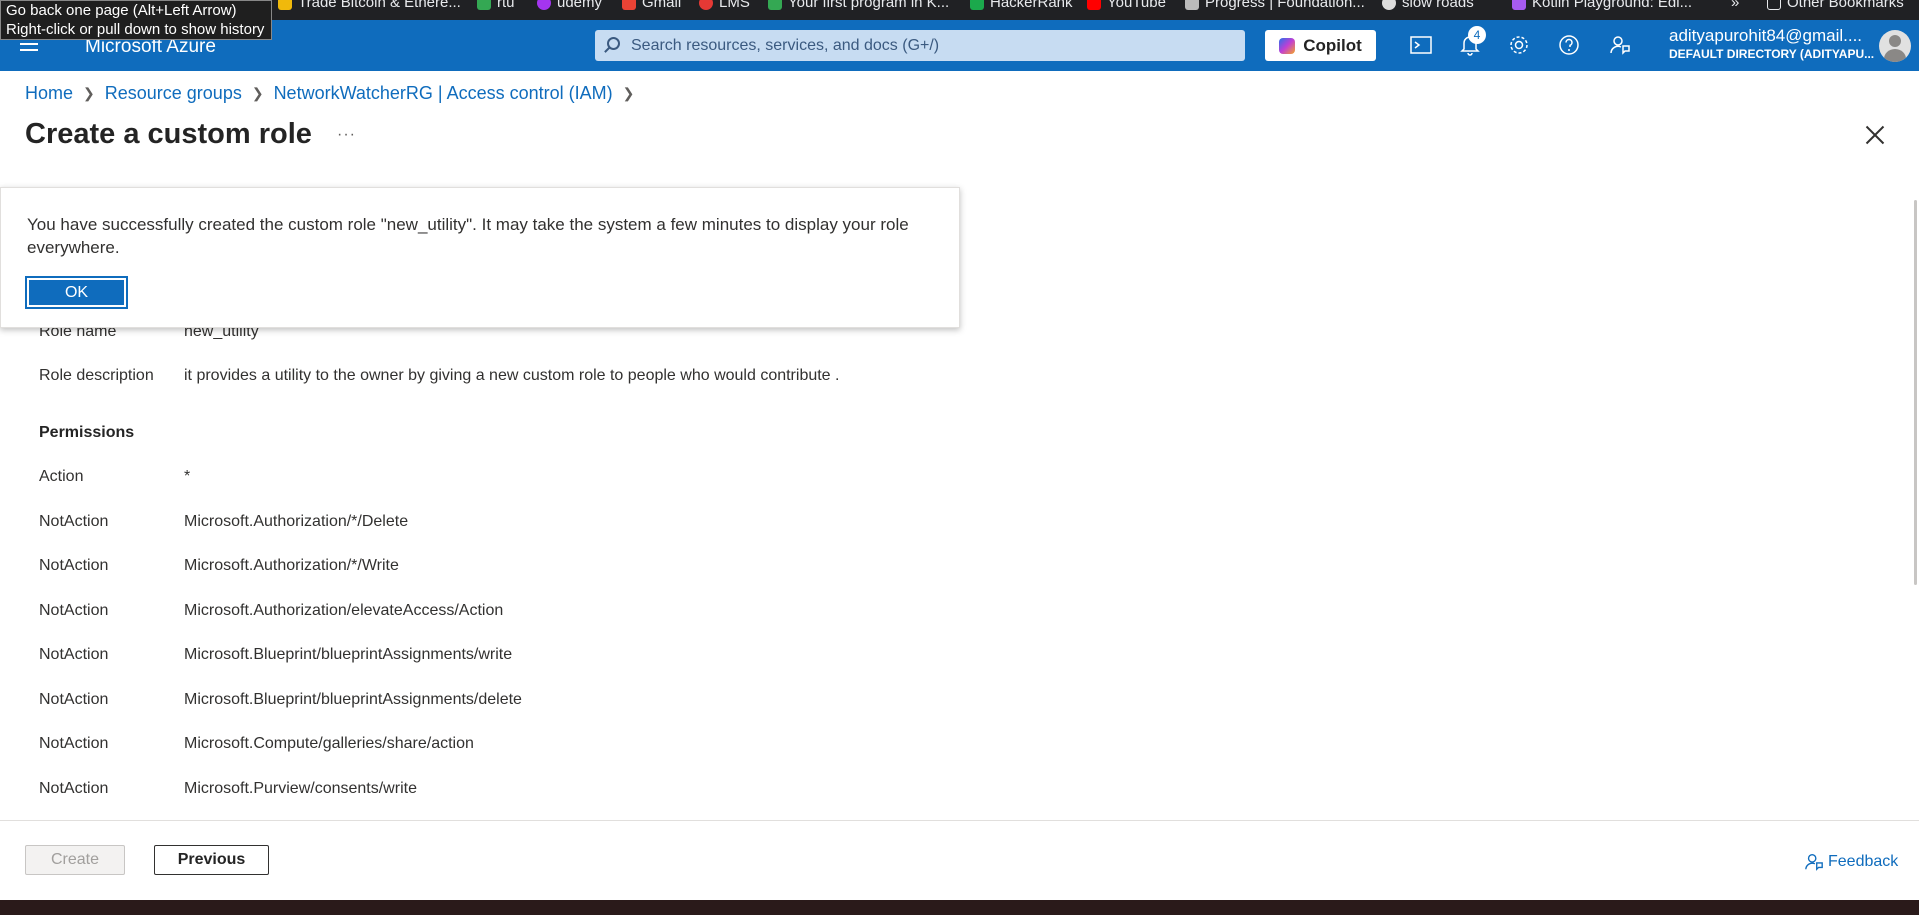  Describe the element at coordinates (173, 93) in the screenshot. I see `breadcrumb-resource-groups: Resource groups` at that location.